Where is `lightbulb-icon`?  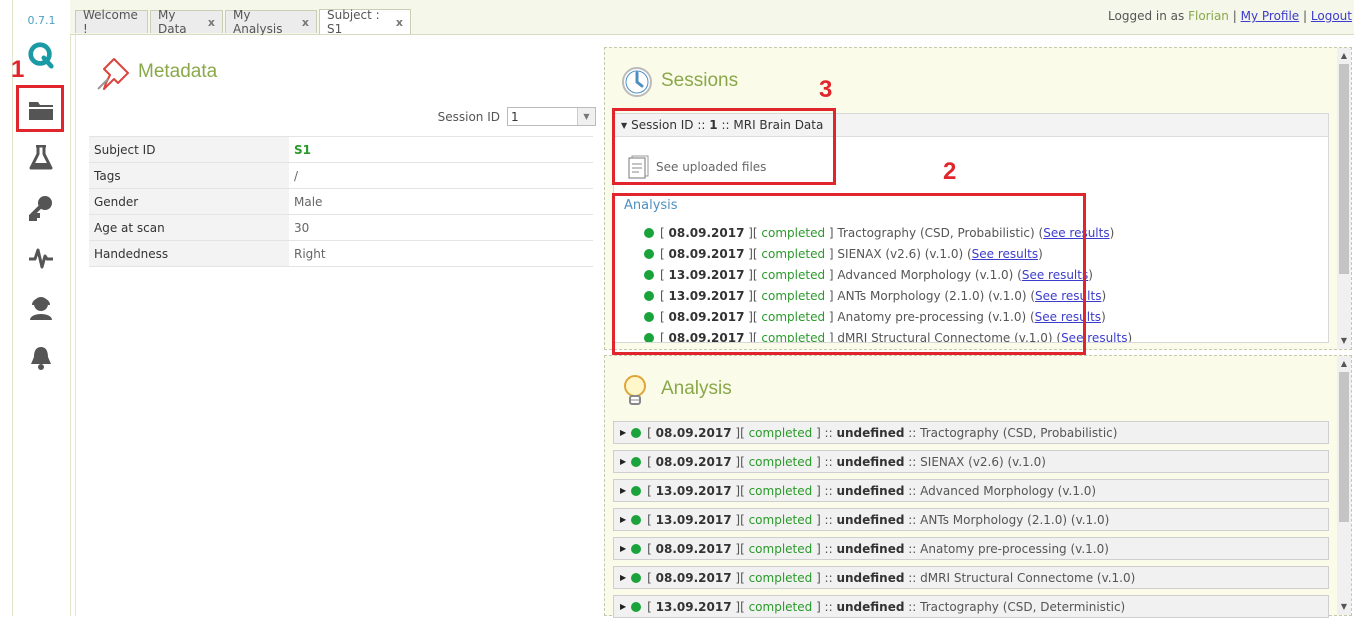 lightbulb-icon is located at coordinates (635, 392).